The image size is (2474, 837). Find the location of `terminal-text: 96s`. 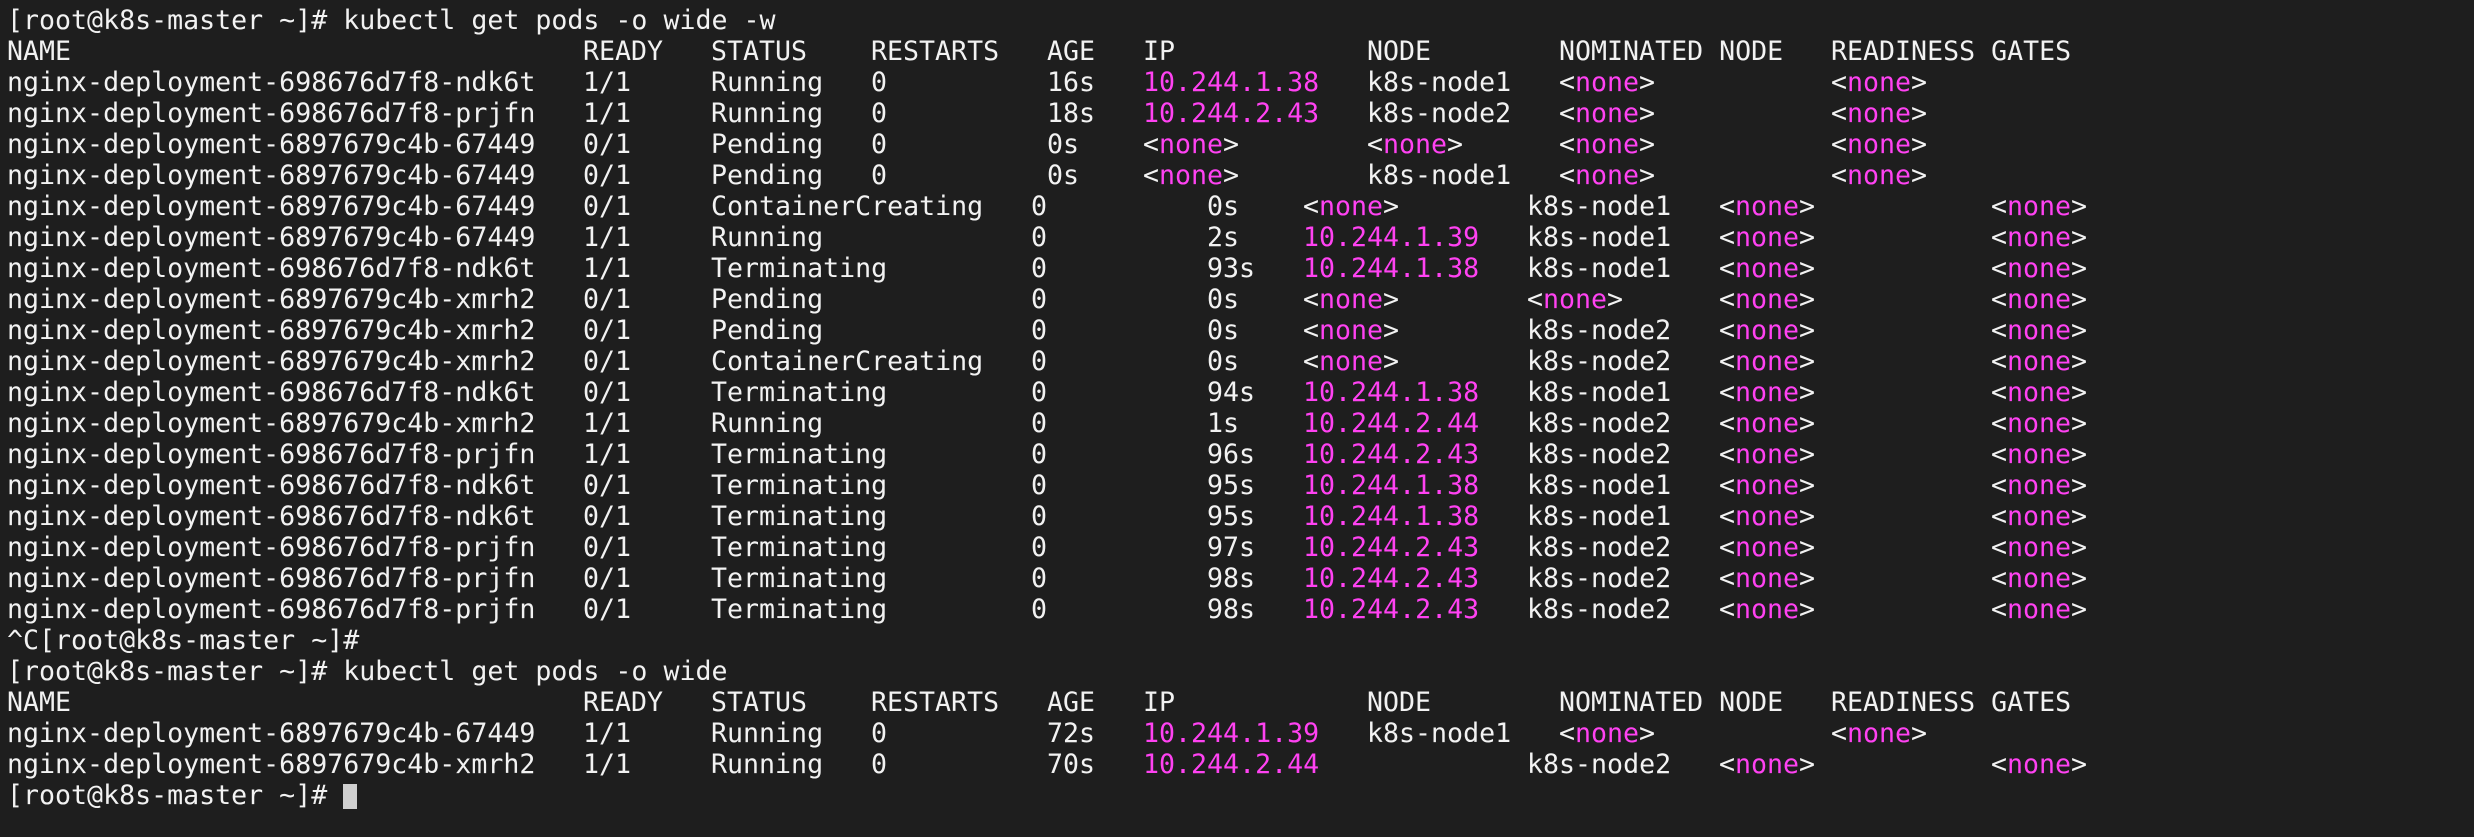

terminal-text: 96s is located at coordinates (1231, 454).